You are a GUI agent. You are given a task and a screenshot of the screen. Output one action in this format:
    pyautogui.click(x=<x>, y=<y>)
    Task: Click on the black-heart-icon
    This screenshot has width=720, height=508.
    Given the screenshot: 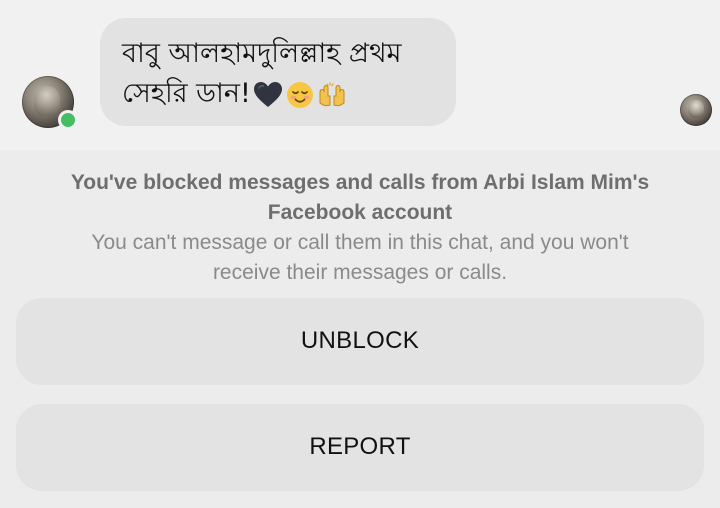 What is the action you would take?
    pyautogui.click(x=268, y=95)
    